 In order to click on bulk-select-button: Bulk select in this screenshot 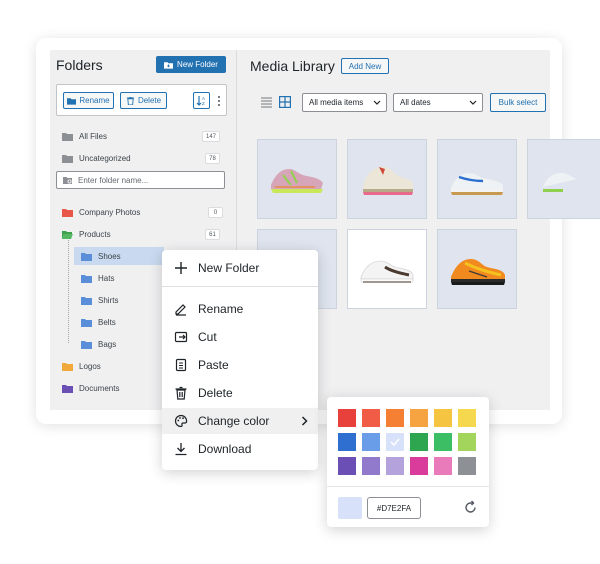, I will do `click(518, 102)`.